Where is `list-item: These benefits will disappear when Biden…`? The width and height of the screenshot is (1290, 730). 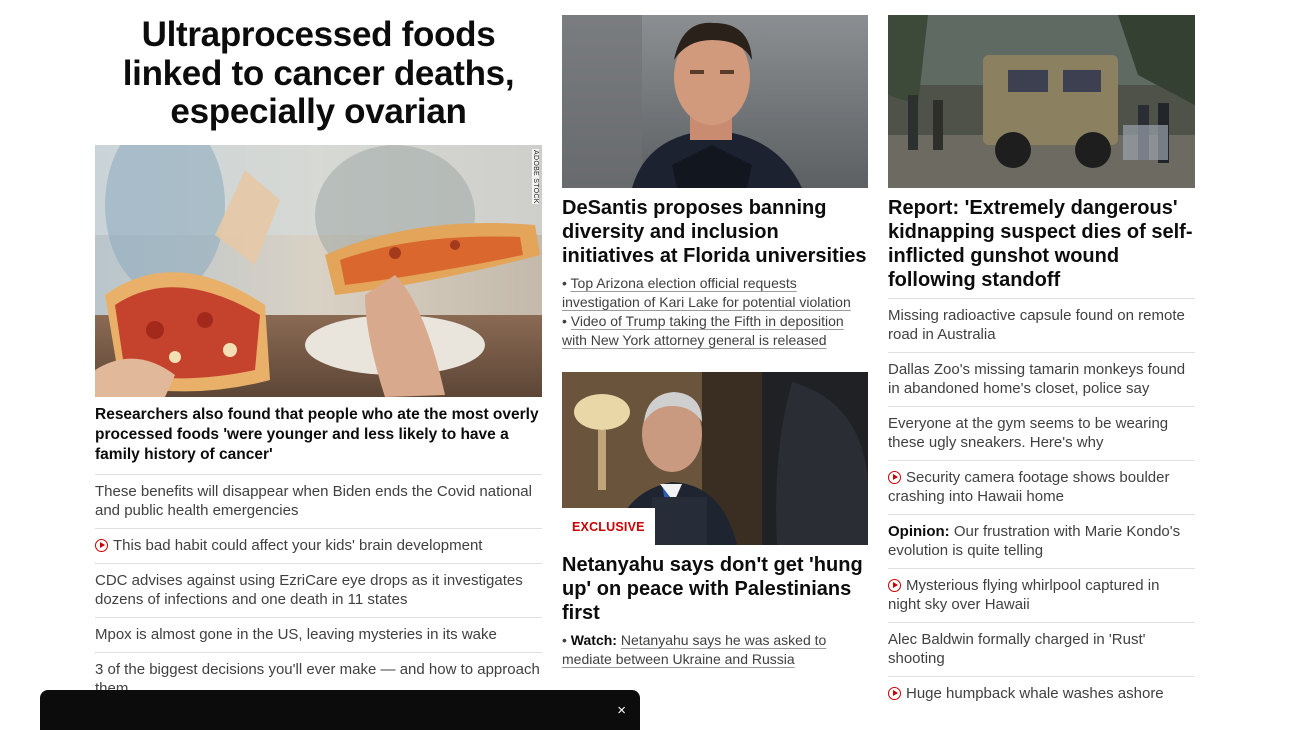 list-item: These benefits will disappear when Biden… is located at coordinates (318, 500).